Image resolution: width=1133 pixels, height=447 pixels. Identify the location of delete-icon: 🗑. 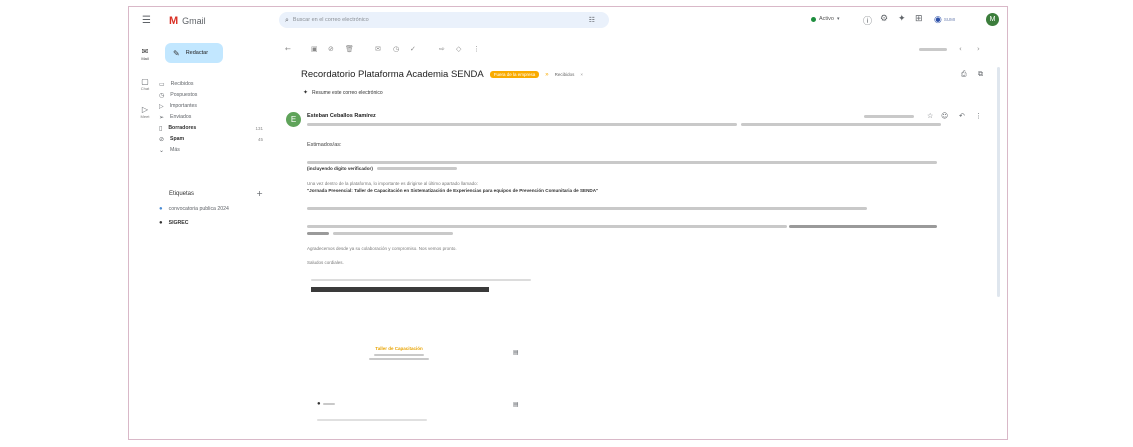
(349, 49).